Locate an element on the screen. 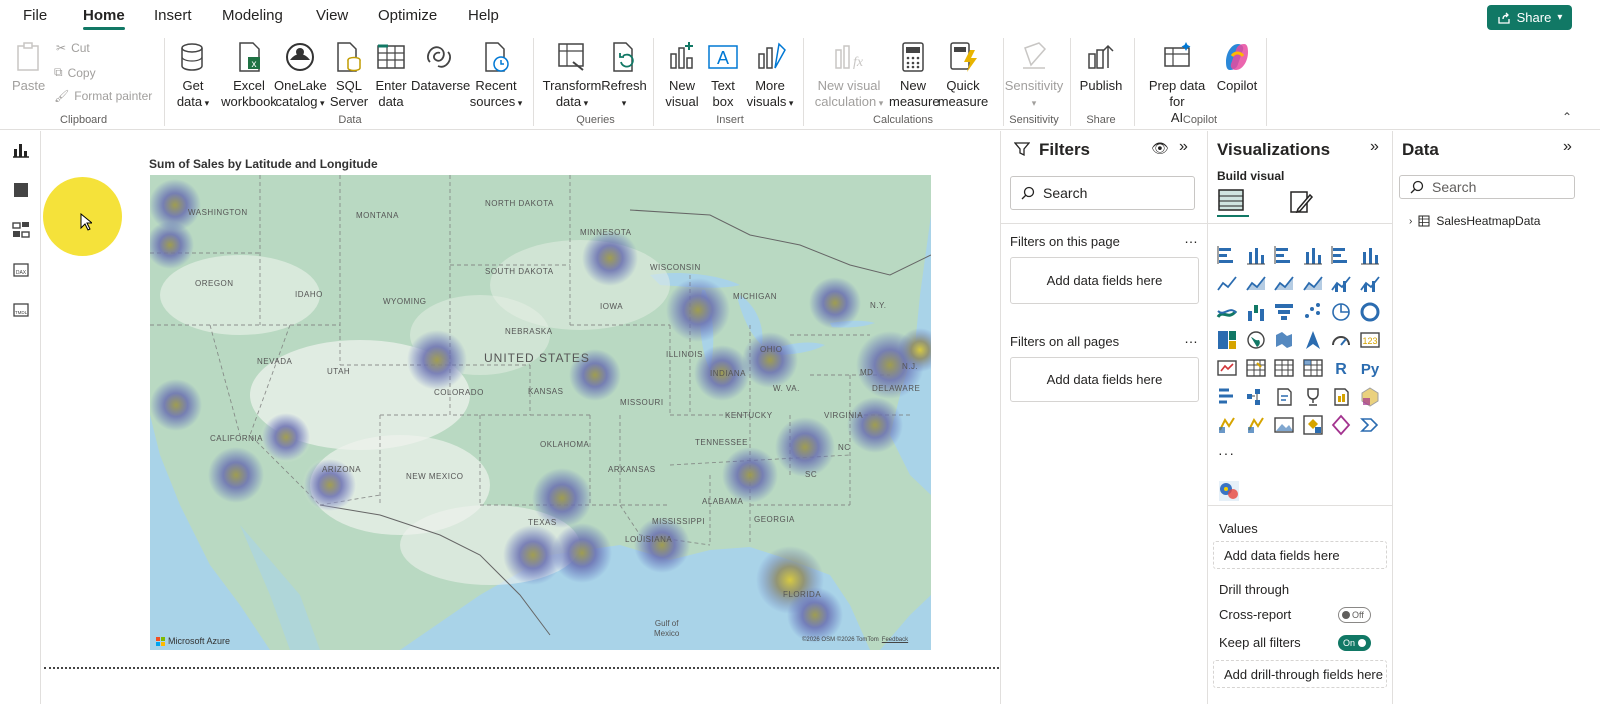 The image size is (1600, 704). funnel-chart-icon is located at coordinates (1284, 312).